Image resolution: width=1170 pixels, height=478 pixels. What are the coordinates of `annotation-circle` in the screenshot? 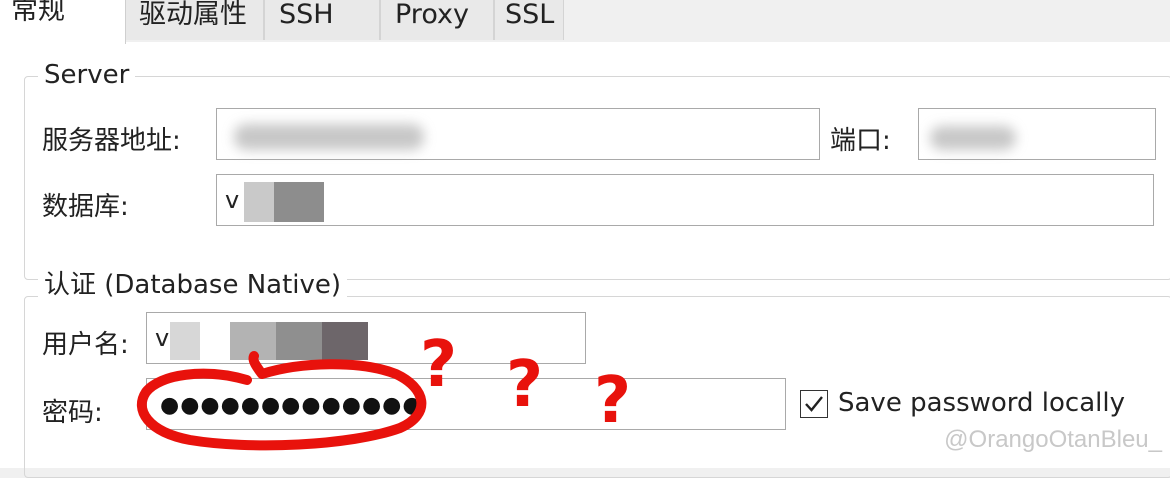 It's located at (281, 401).